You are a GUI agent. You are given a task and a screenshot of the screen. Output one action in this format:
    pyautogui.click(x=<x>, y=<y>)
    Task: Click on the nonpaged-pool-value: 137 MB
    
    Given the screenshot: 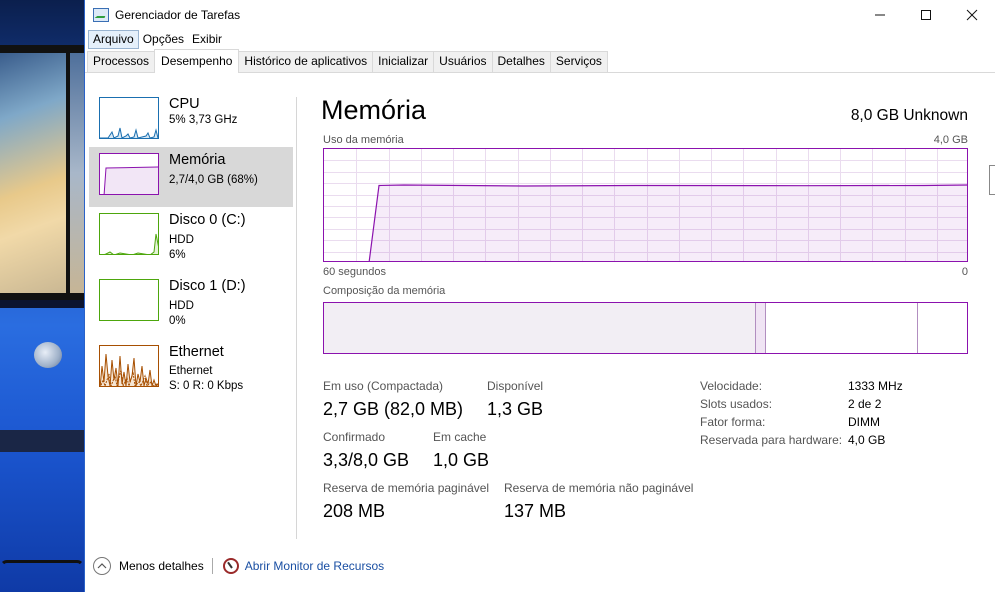 What is the action you would take?
    pyautogui.click(x=535, y=511)
    